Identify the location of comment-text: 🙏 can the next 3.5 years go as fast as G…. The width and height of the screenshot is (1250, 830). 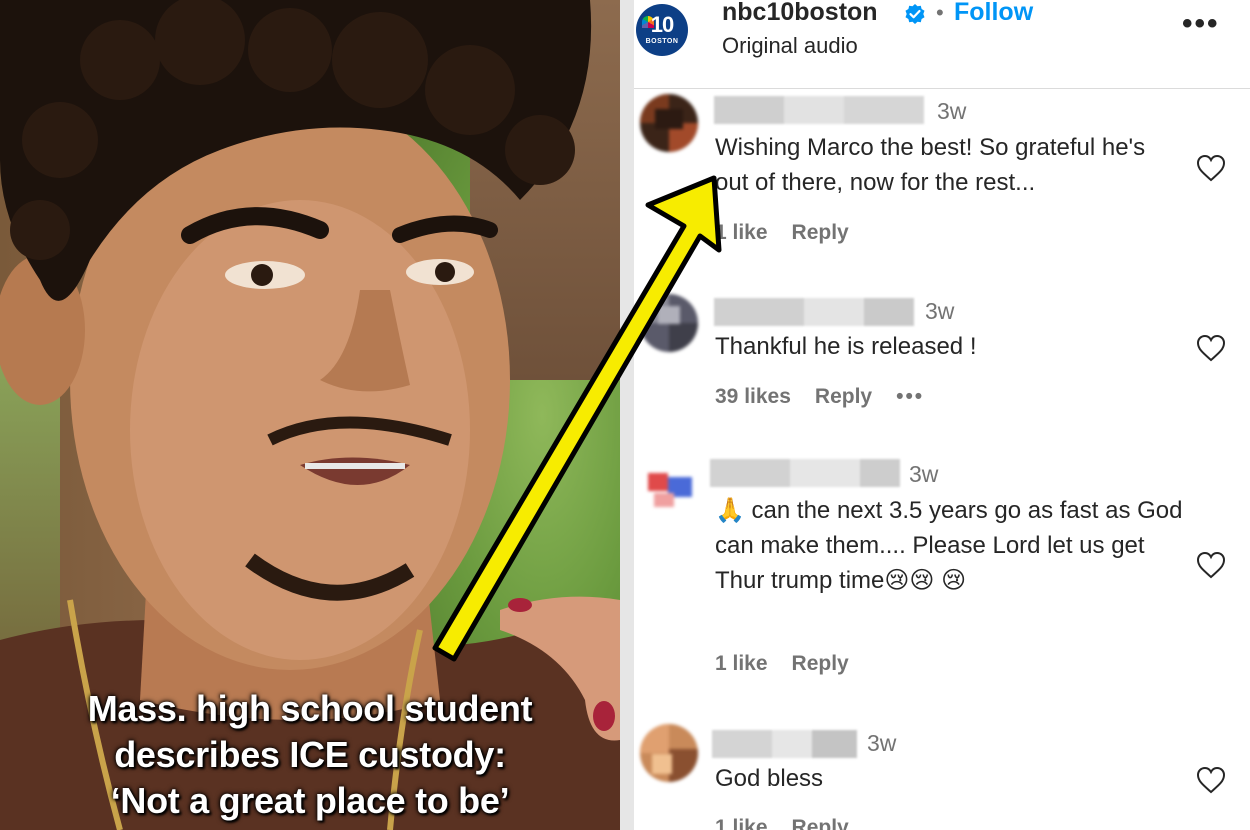
(949, 545).